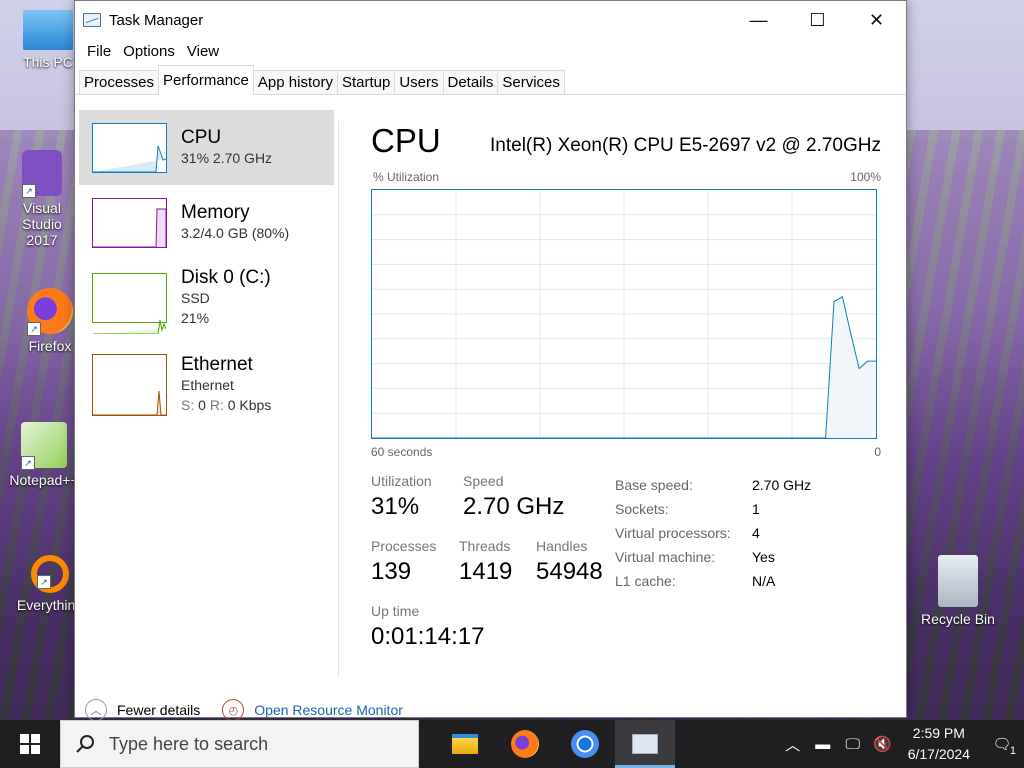  Describe the element at coordinates (406, 177) in the screenshot. I see `utilization-axis-label: % Utilization` at that location.